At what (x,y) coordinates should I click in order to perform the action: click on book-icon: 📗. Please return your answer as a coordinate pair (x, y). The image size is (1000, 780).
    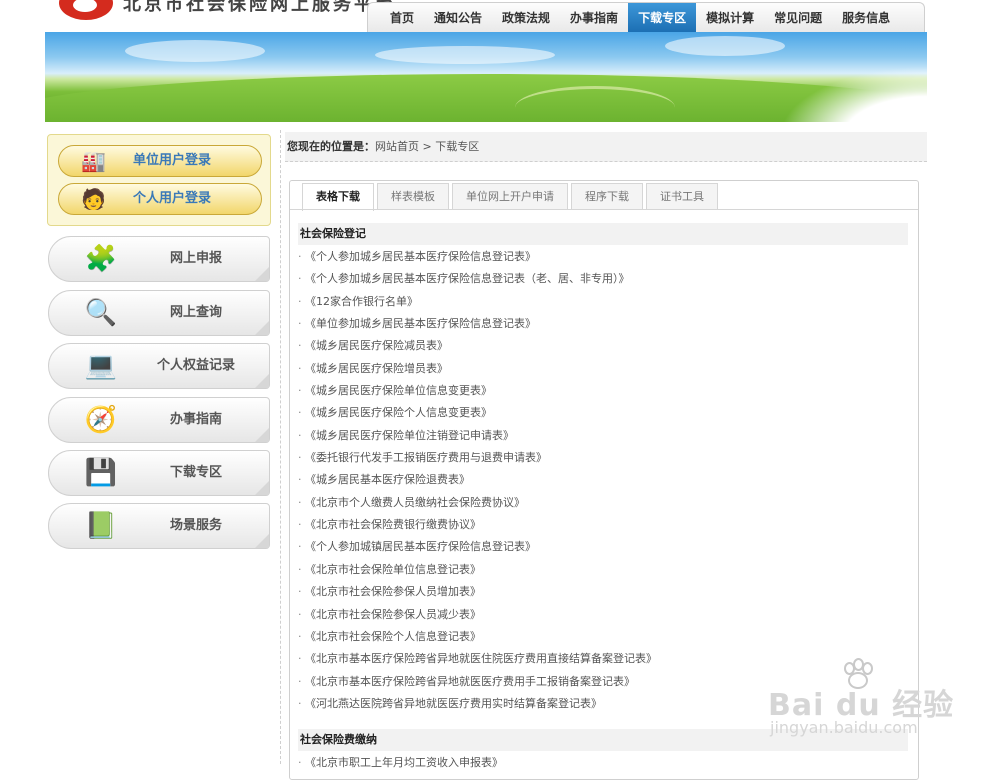
    Looking at the image, I should click on (101, 526).